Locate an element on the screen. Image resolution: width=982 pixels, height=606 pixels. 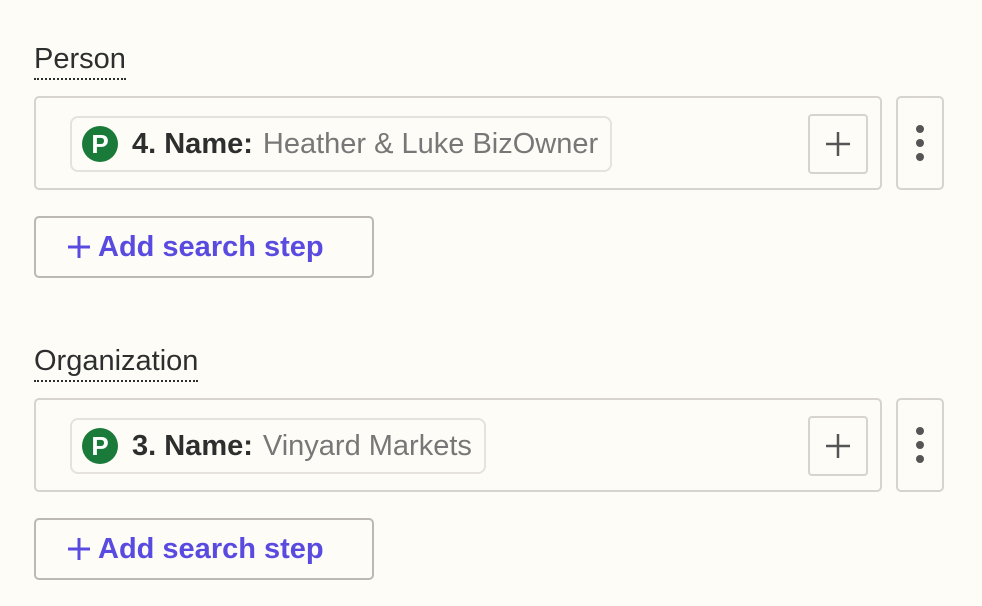
organization-field-label: Organization is located at coordinates (116, 362).